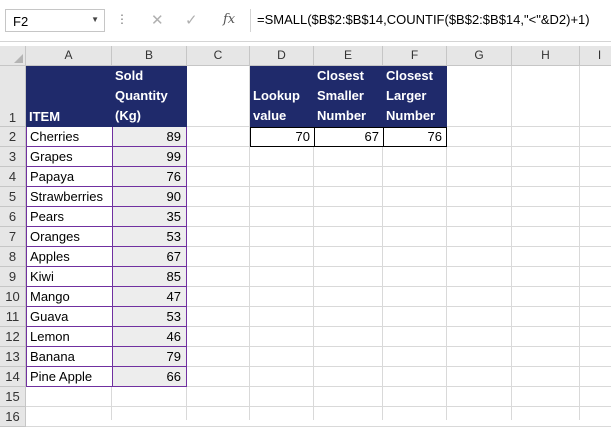  Describe the element at coordinates (415, 56) in the screenshot. I see `column-header-f: F` at that location.